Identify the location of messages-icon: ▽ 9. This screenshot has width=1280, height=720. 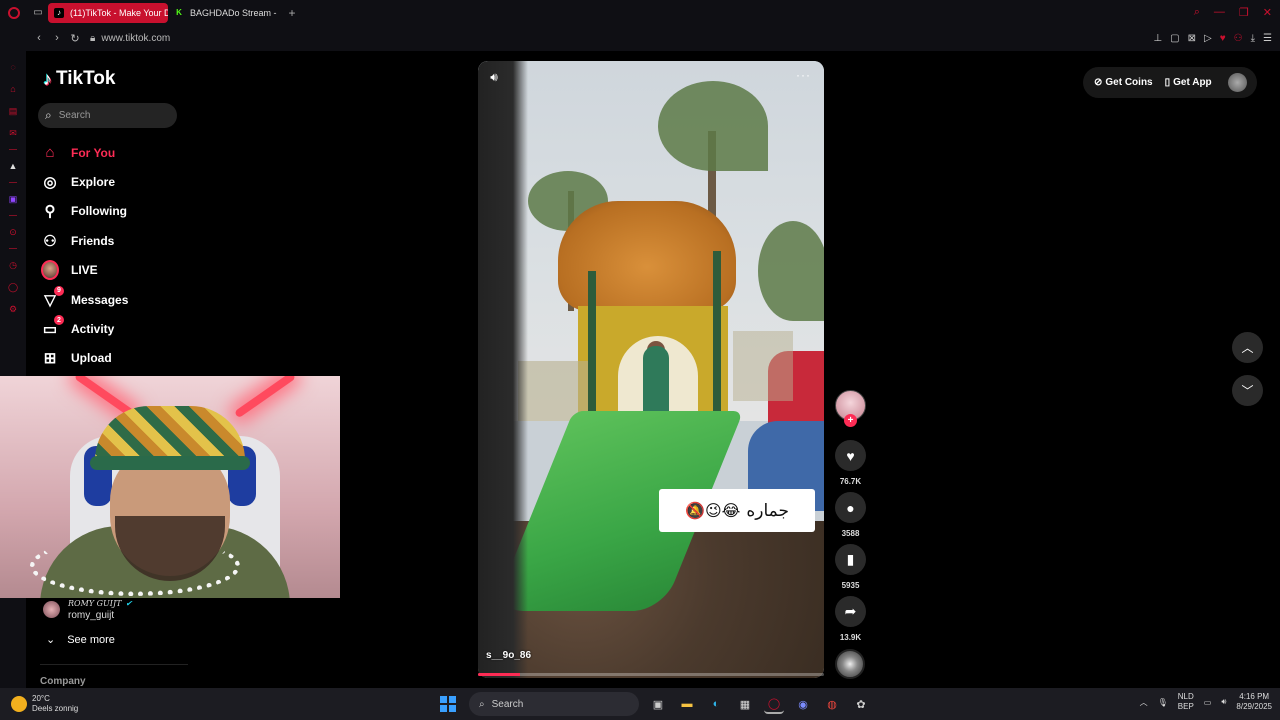
(52, 297).